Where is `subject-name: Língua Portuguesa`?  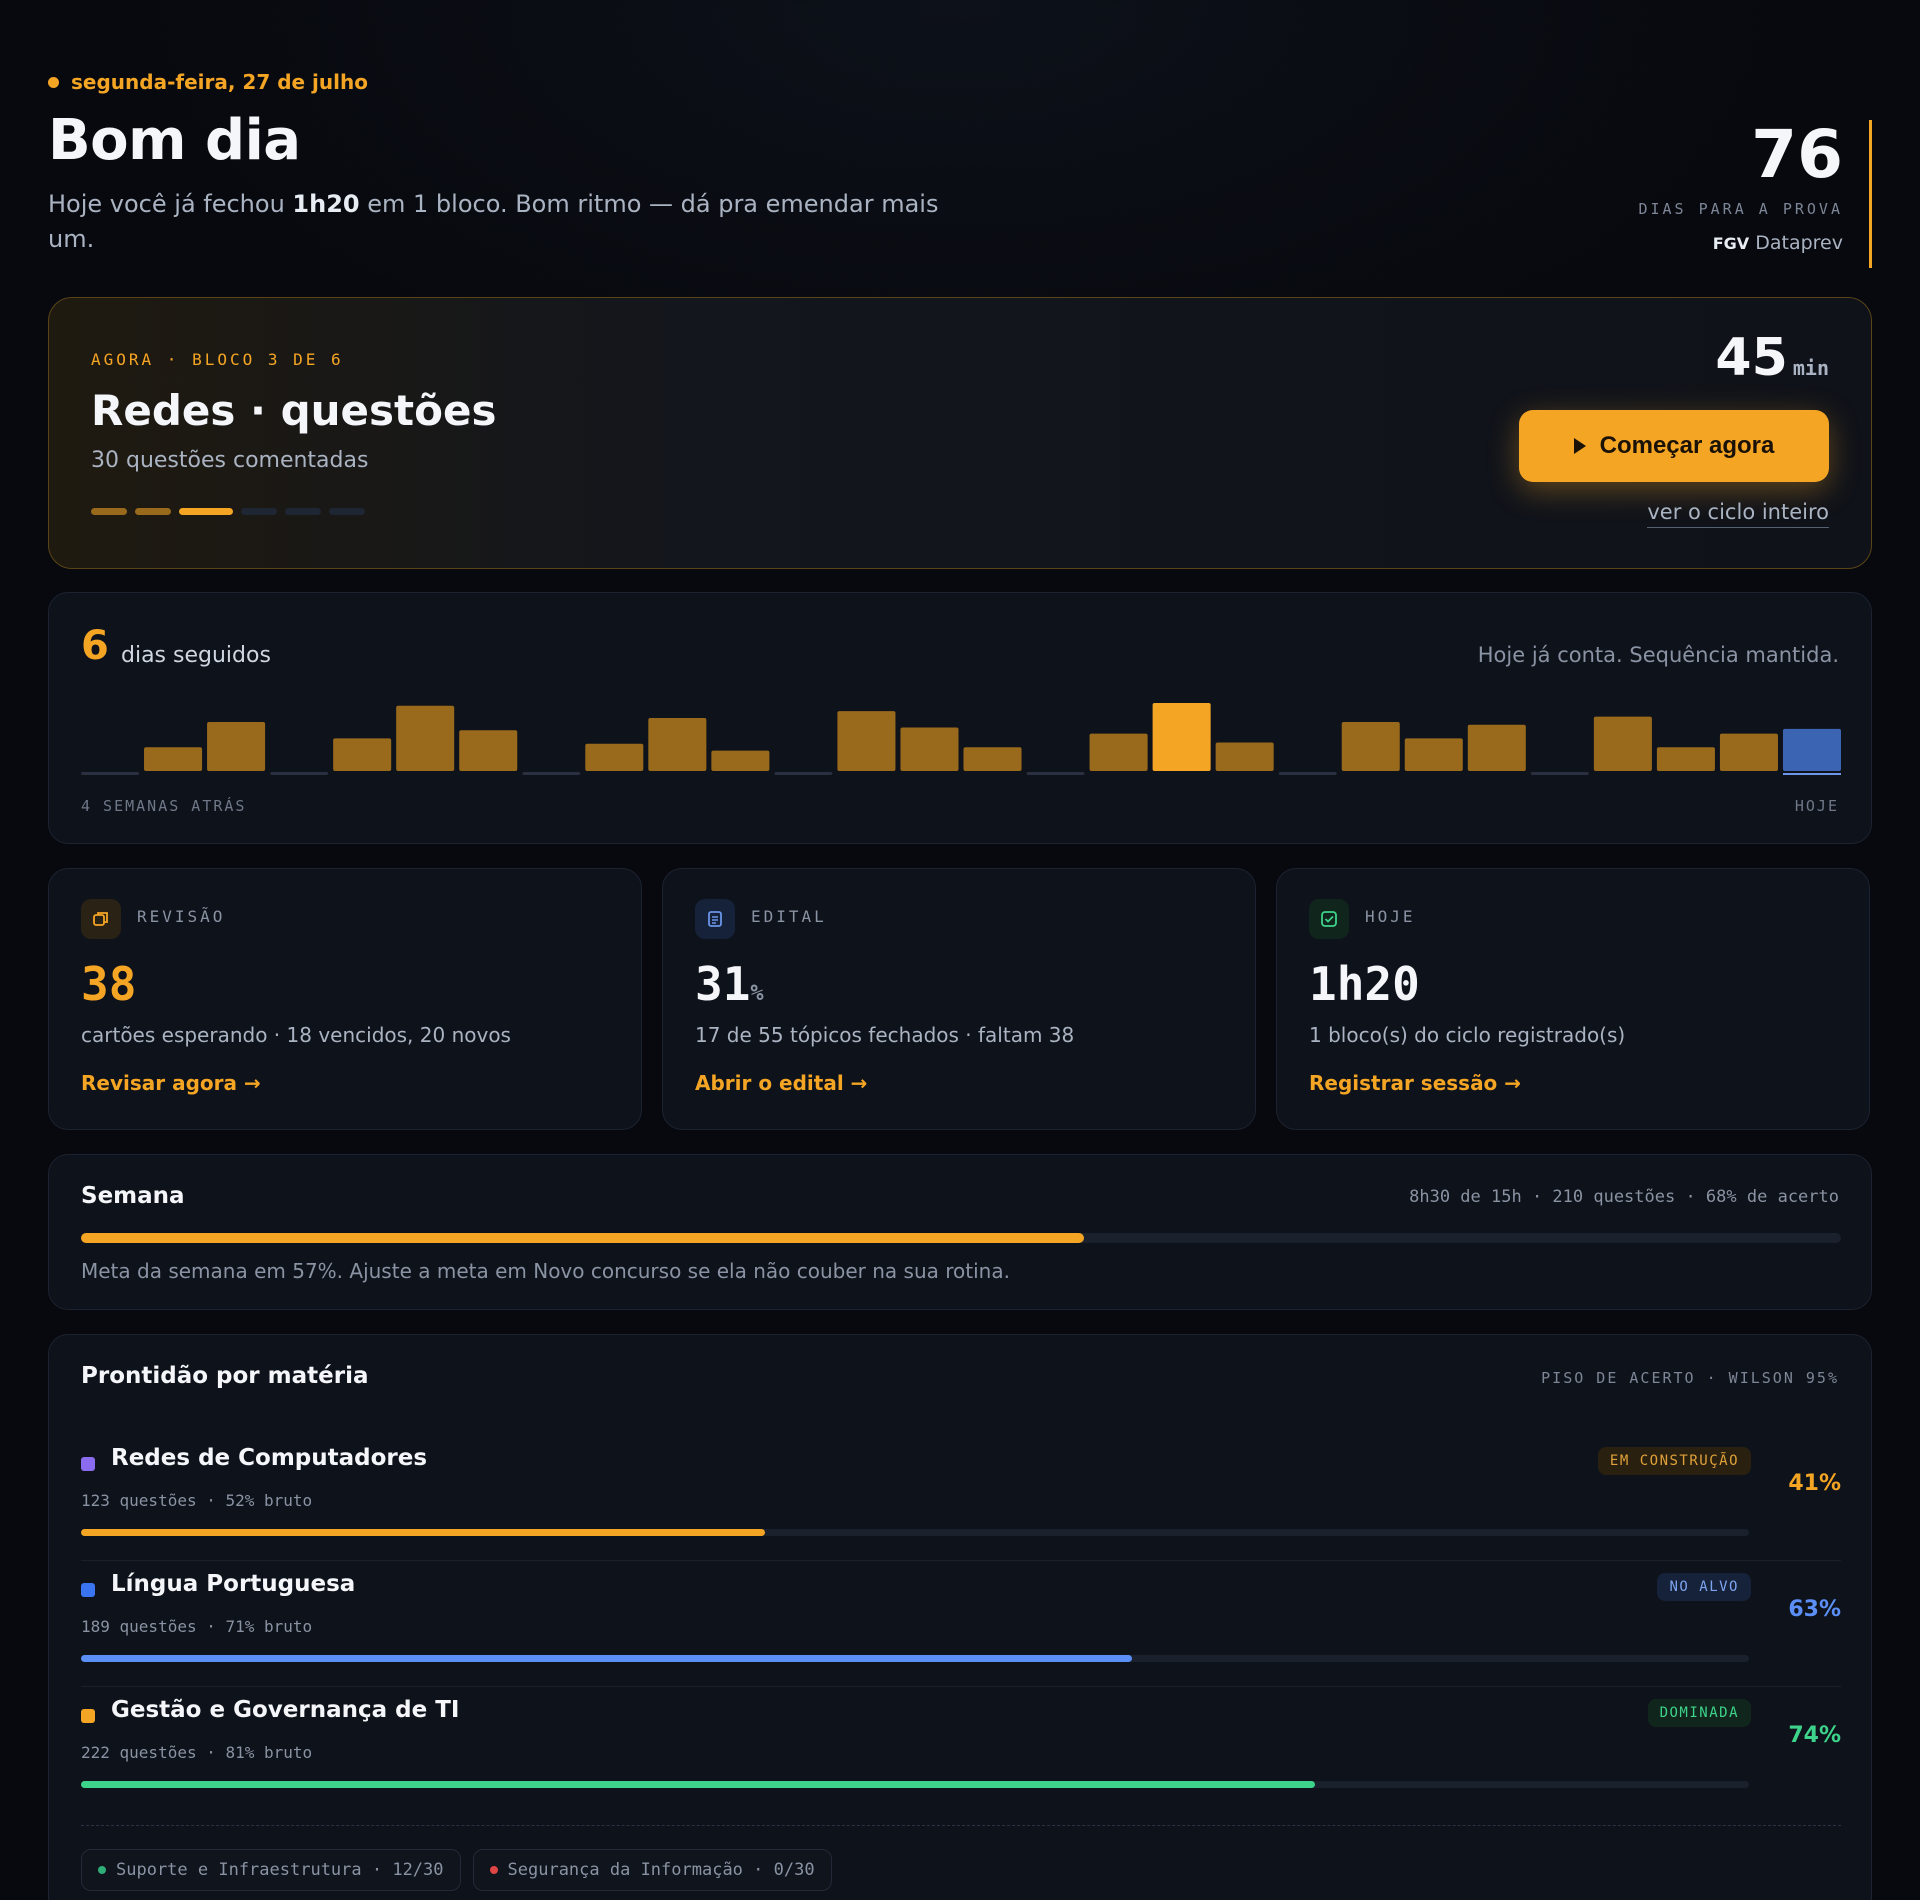
subject-name: Língua Portuguesa is located at coordinates (233, 1584).